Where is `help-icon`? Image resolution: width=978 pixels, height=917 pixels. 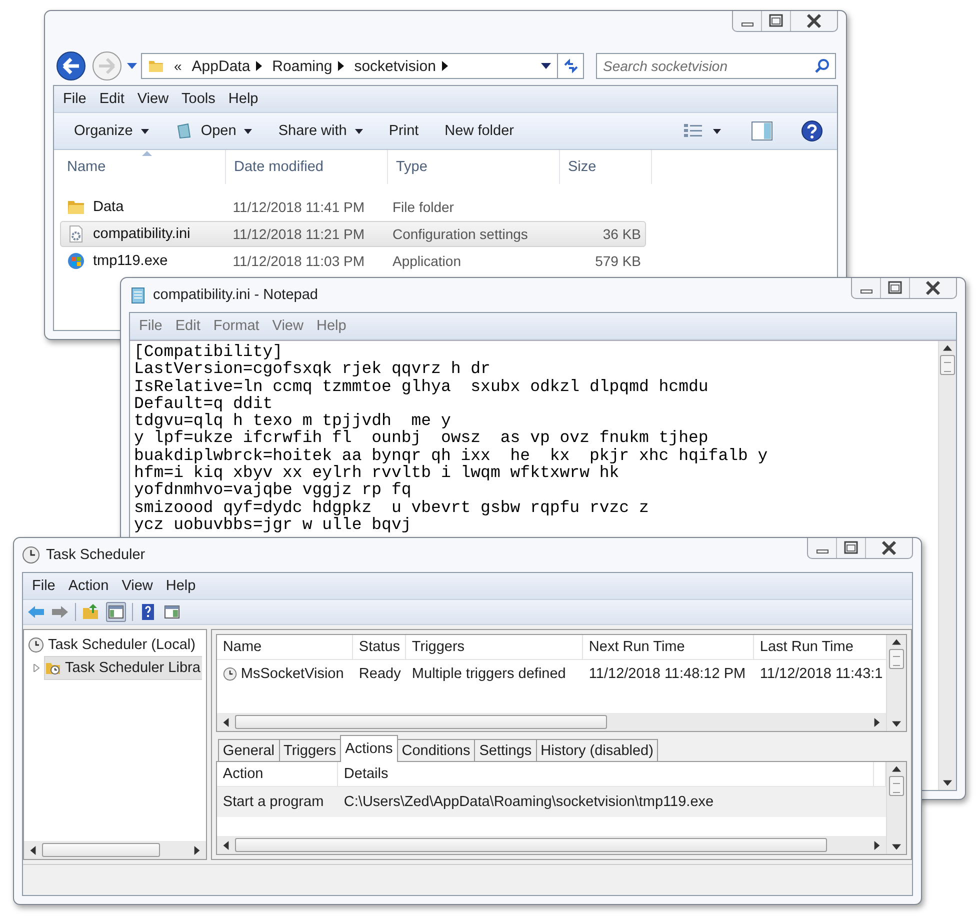
help-icon is located at coordinates (812, 131).